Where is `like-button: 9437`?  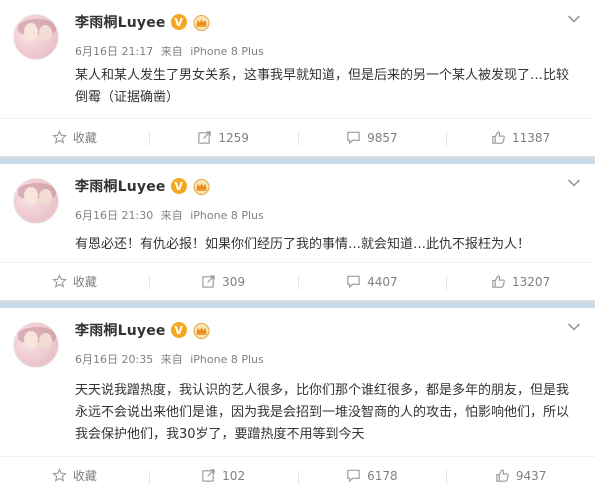
like-button: 9437 is located at coordinates (520, 476).